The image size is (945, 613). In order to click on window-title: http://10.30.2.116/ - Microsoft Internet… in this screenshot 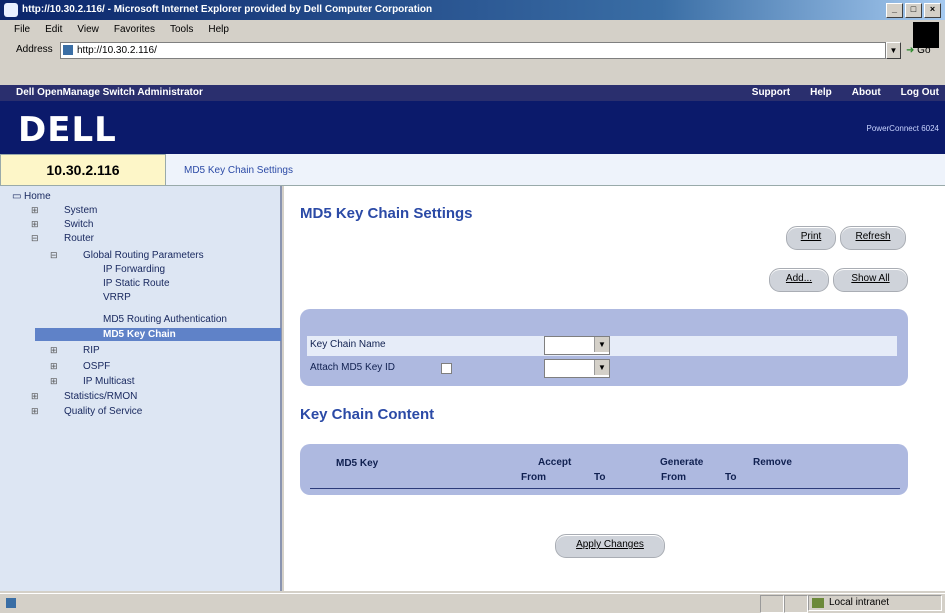, I will do `click(472, 10)`.